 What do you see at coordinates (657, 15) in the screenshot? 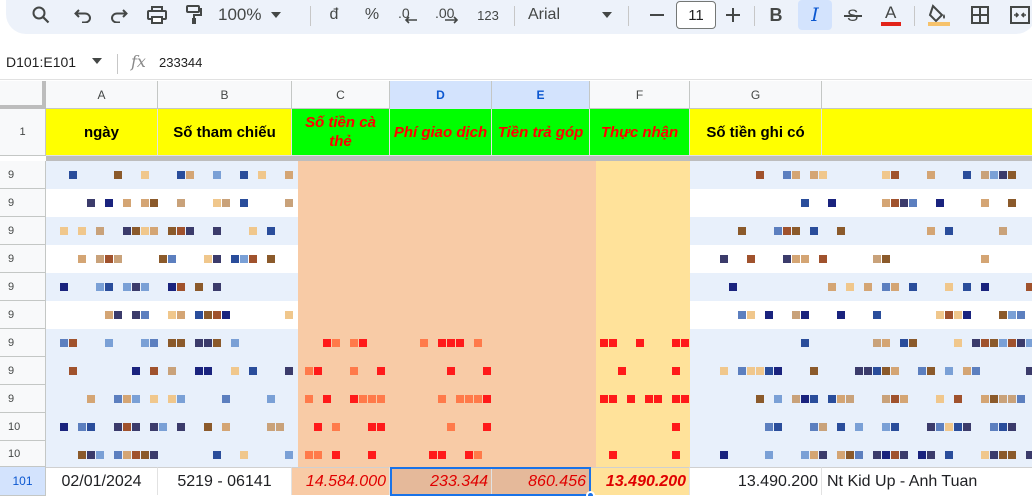
I see `minus-icon` at bounding box center [657, 15].